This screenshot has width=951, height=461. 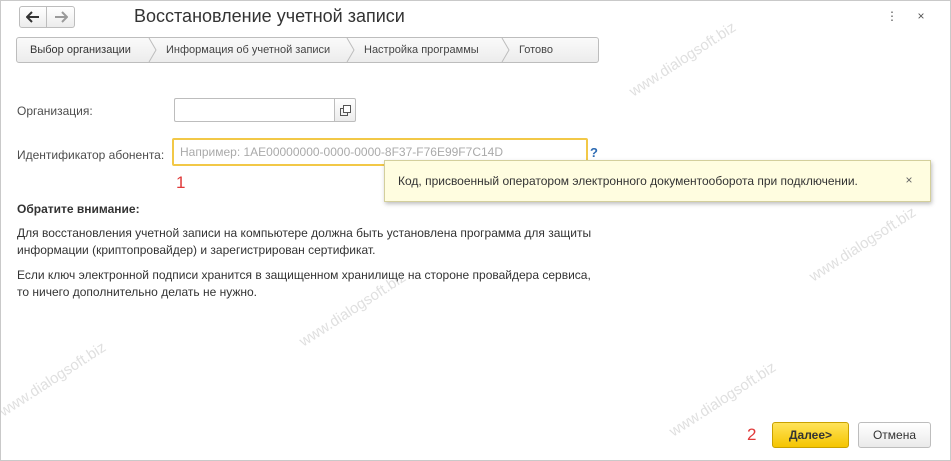 What do you see at coordinates (909, 180) in the screenshot?
I see `tooltip-close-icon: ×` at bounding box center [909, 180].